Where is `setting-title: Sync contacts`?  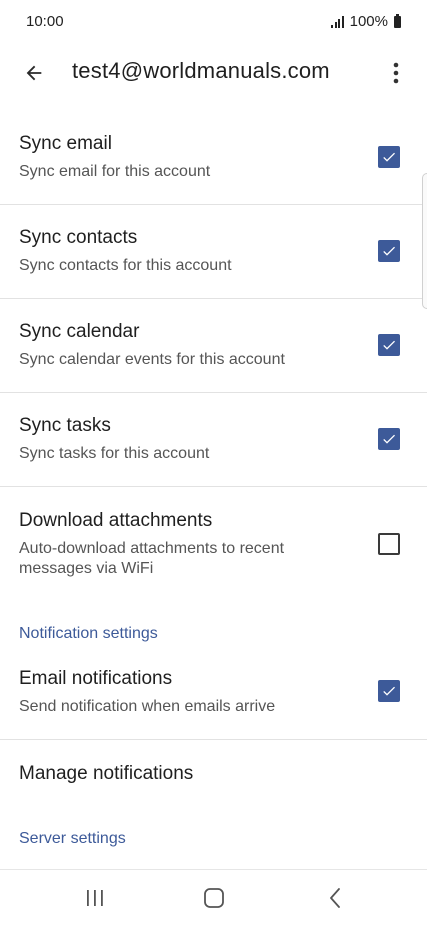 setting-title: Sync contacts is located at coordinates (78, 237).